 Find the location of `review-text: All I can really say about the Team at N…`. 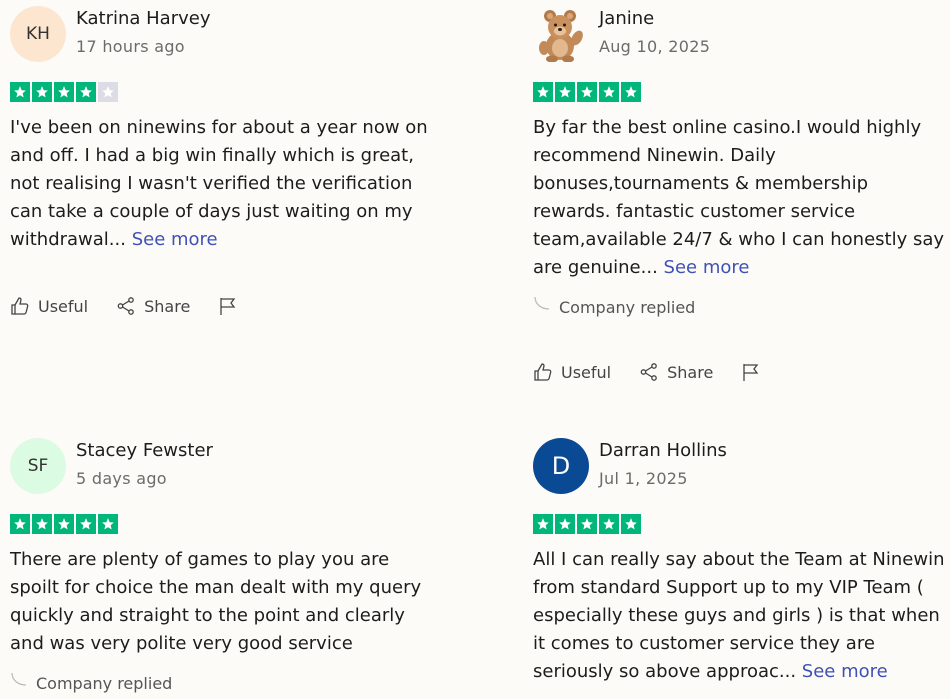

review-text: All I can really say about the Team at N… is located at coordinates (741, 616).